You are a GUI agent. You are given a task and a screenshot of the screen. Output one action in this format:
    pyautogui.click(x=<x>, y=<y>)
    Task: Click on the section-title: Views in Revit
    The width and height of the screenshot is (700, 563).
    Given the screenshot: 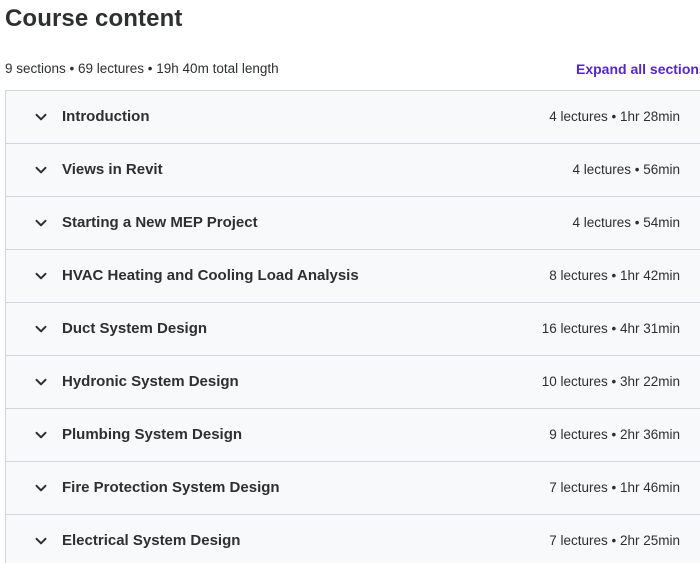 What is the action you would take?
    pyautogui.click(x=112, y=169)
    